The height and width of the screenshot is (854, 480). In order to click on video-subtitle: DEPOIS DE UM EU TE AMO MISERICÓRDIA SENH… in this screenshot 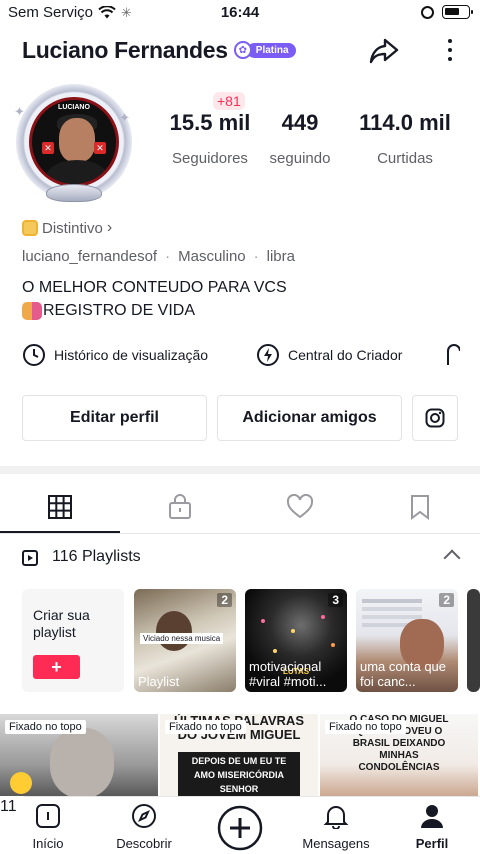, I will do `click(239, 775)`.